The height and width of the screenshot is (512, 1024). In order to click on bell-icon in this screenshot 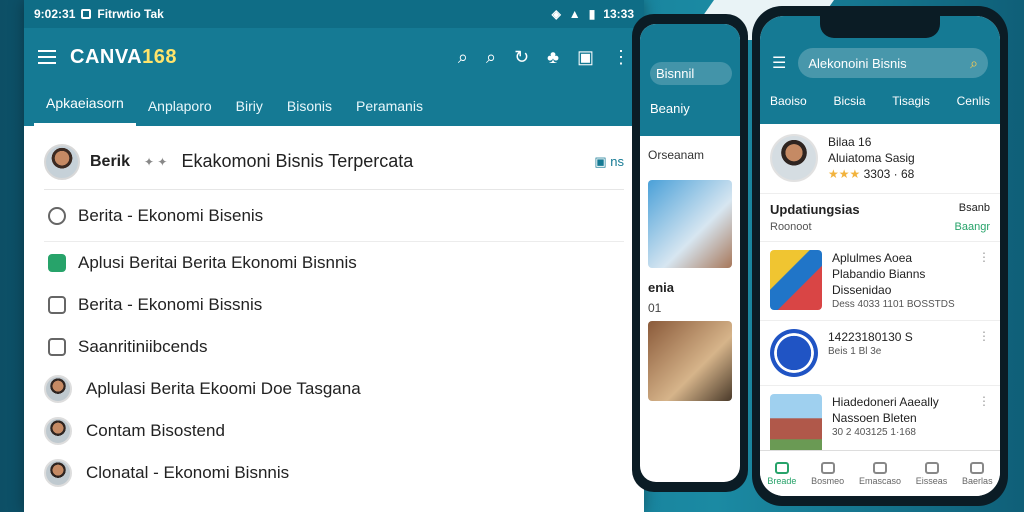, I will do `click(57, 215)`.